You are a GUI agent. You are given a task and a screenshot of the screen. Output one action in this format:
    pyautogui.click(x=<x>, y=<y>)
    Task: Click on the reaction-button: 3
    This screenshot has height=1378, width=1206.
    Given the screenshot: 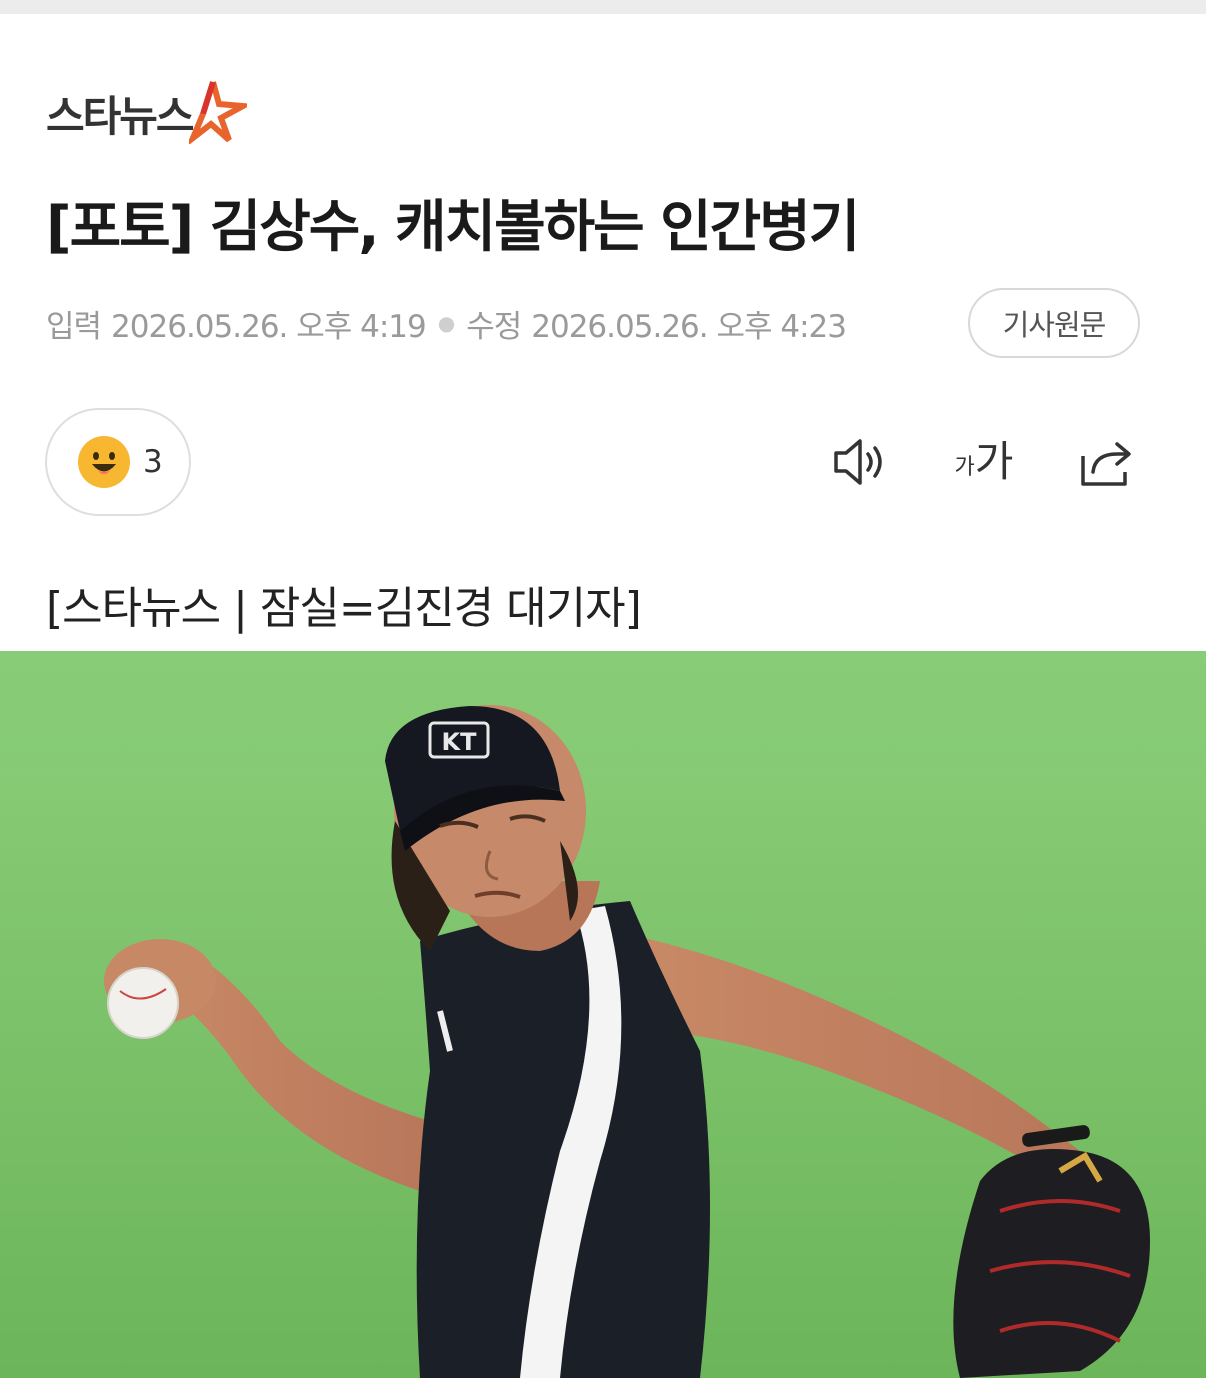 What is the action you would take?
    pyautogui.click(x=118, y=462)
    